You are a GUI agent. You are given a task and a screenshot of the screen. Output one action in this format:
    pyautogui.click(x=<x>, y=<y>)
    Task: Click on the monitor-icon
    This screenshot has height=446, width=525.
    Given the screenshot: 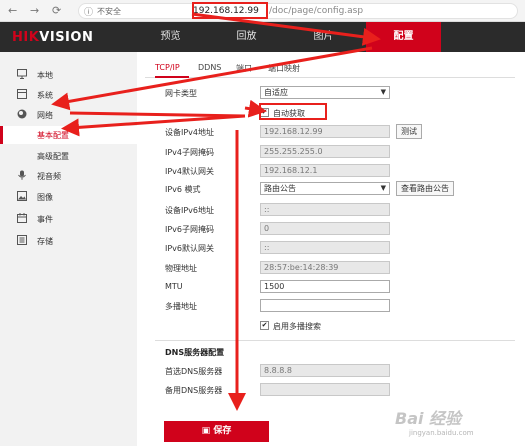 What is the action you would take?
    pyautogui.click(x=22, y=74)
    